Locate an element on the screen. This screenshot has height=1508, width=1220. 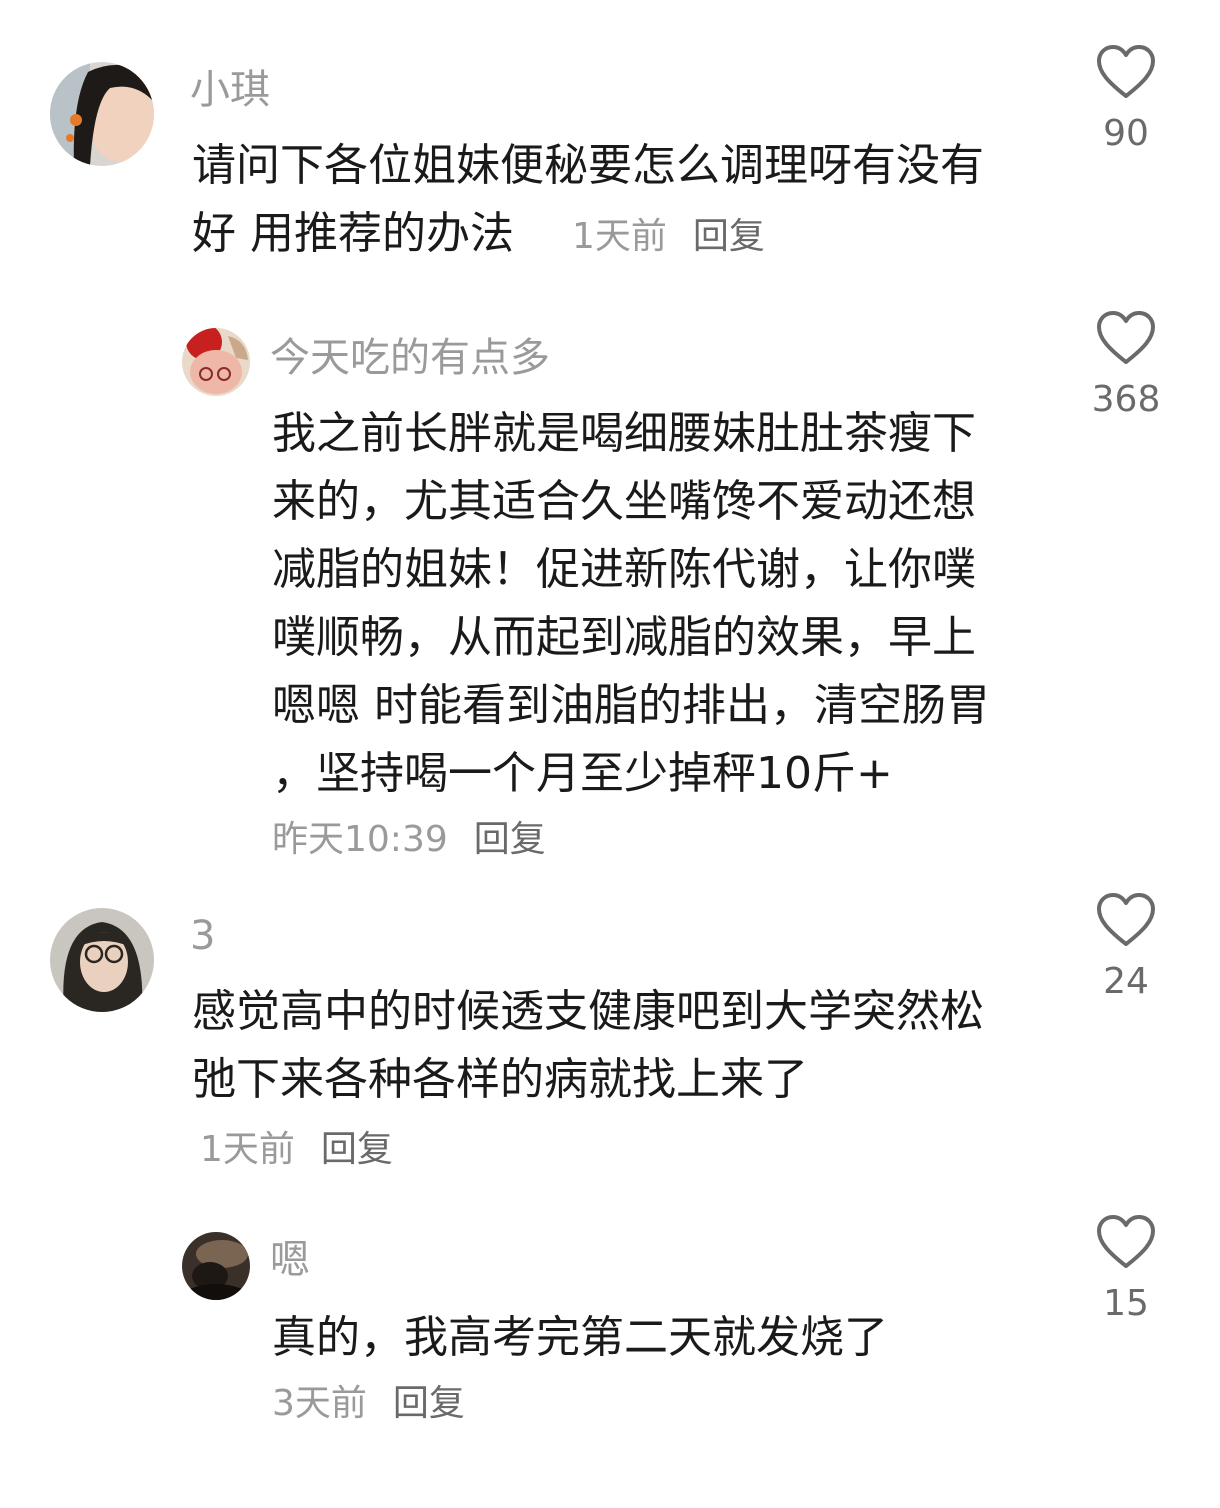
comment-text-line: 减脂的姐妹！促进新陈代谢，让你噗 is located at coordinates (624, 569).